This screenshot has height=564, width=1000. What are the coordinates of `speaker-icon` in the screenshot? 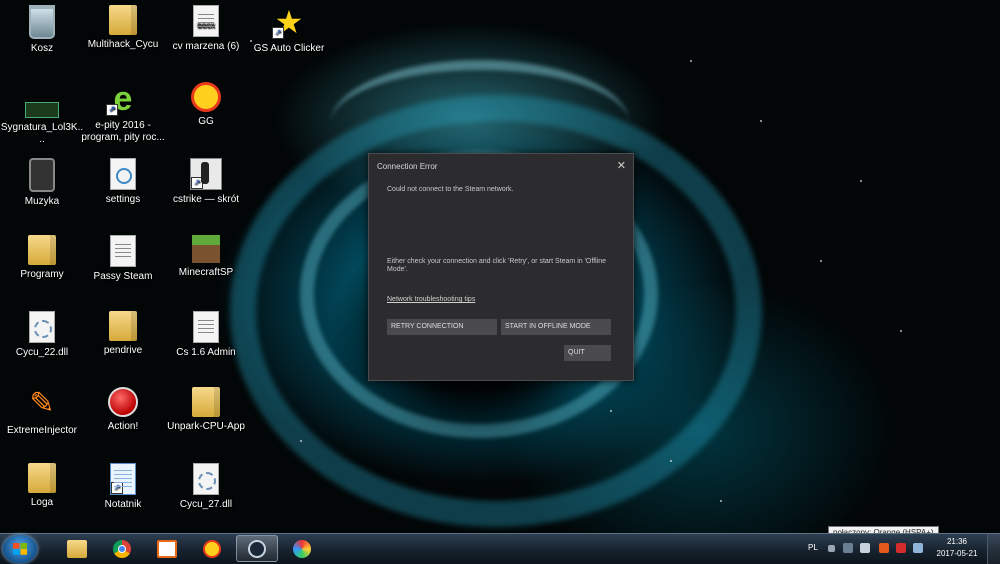 It's located at (42, 175).